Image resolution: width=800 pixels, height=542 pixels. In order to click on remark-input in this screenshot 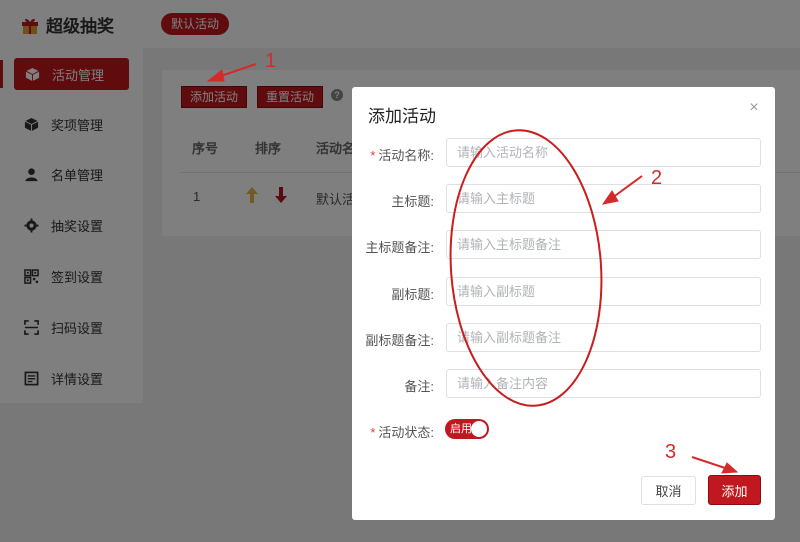, I will do `click(603, 383)`.